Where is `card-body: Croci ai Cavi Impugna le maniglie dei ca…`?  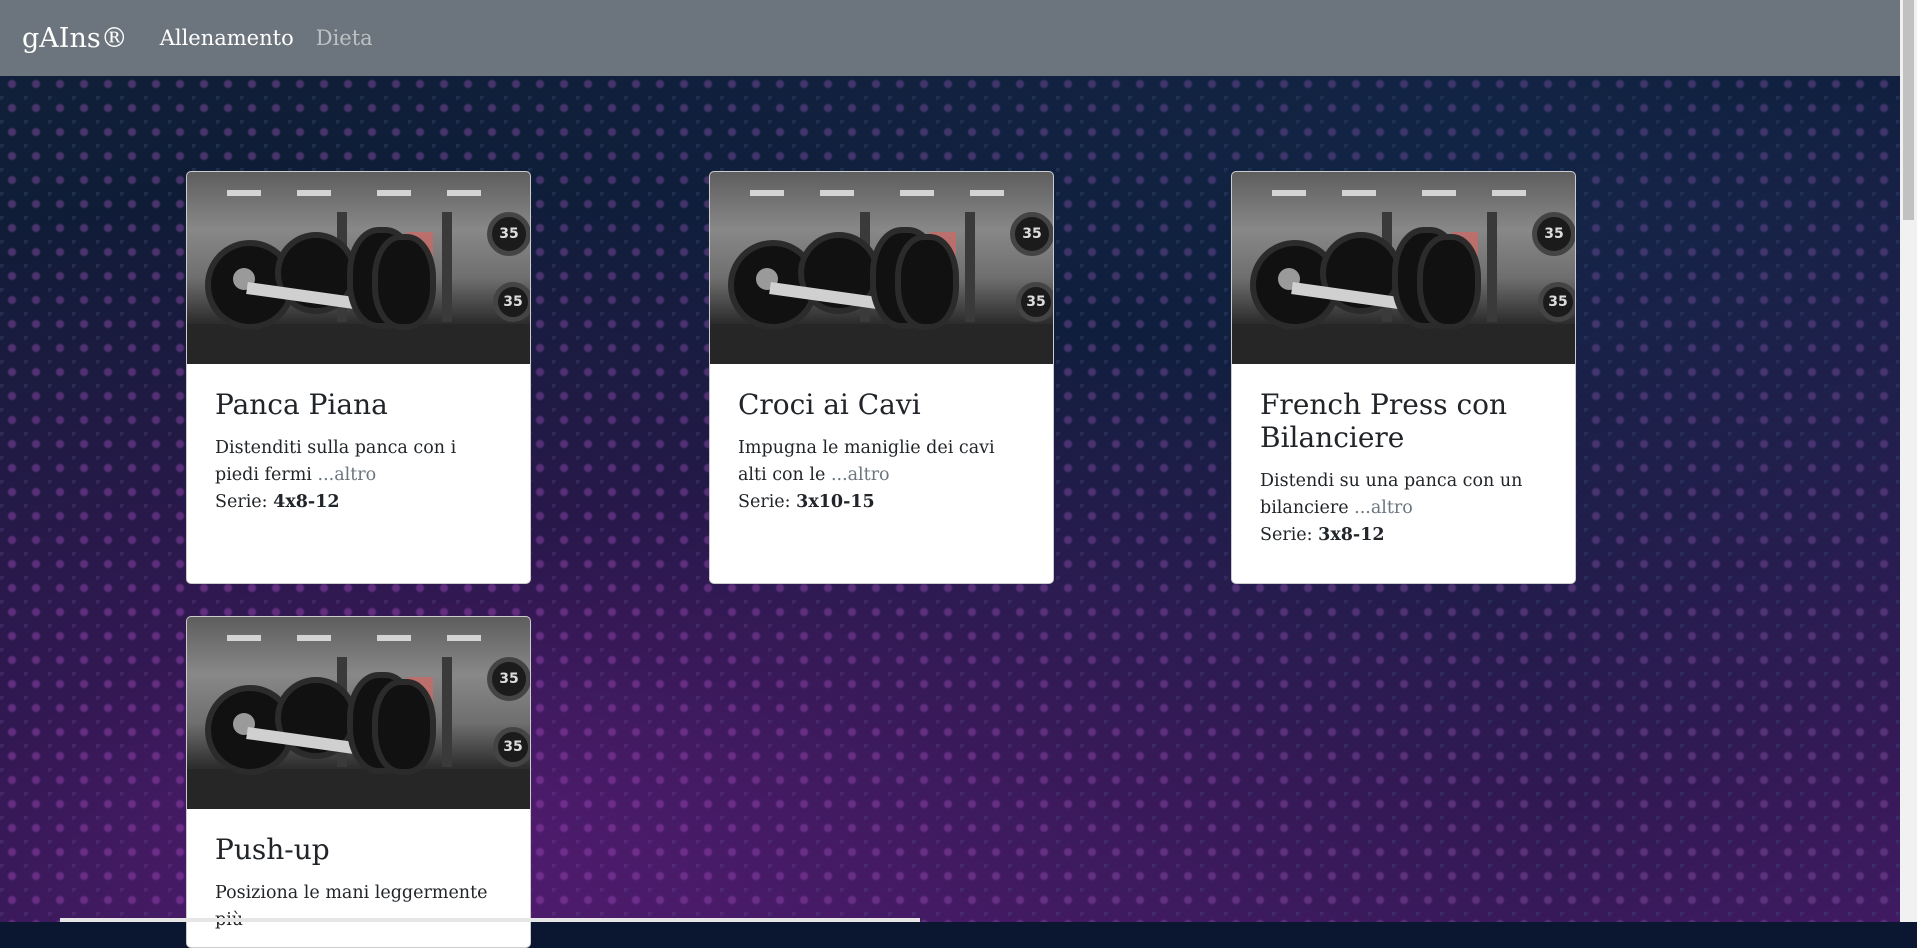
card-body: Croci ai Cavi Impugna le maniglie dei ca… is located at coordinates (881, 440).